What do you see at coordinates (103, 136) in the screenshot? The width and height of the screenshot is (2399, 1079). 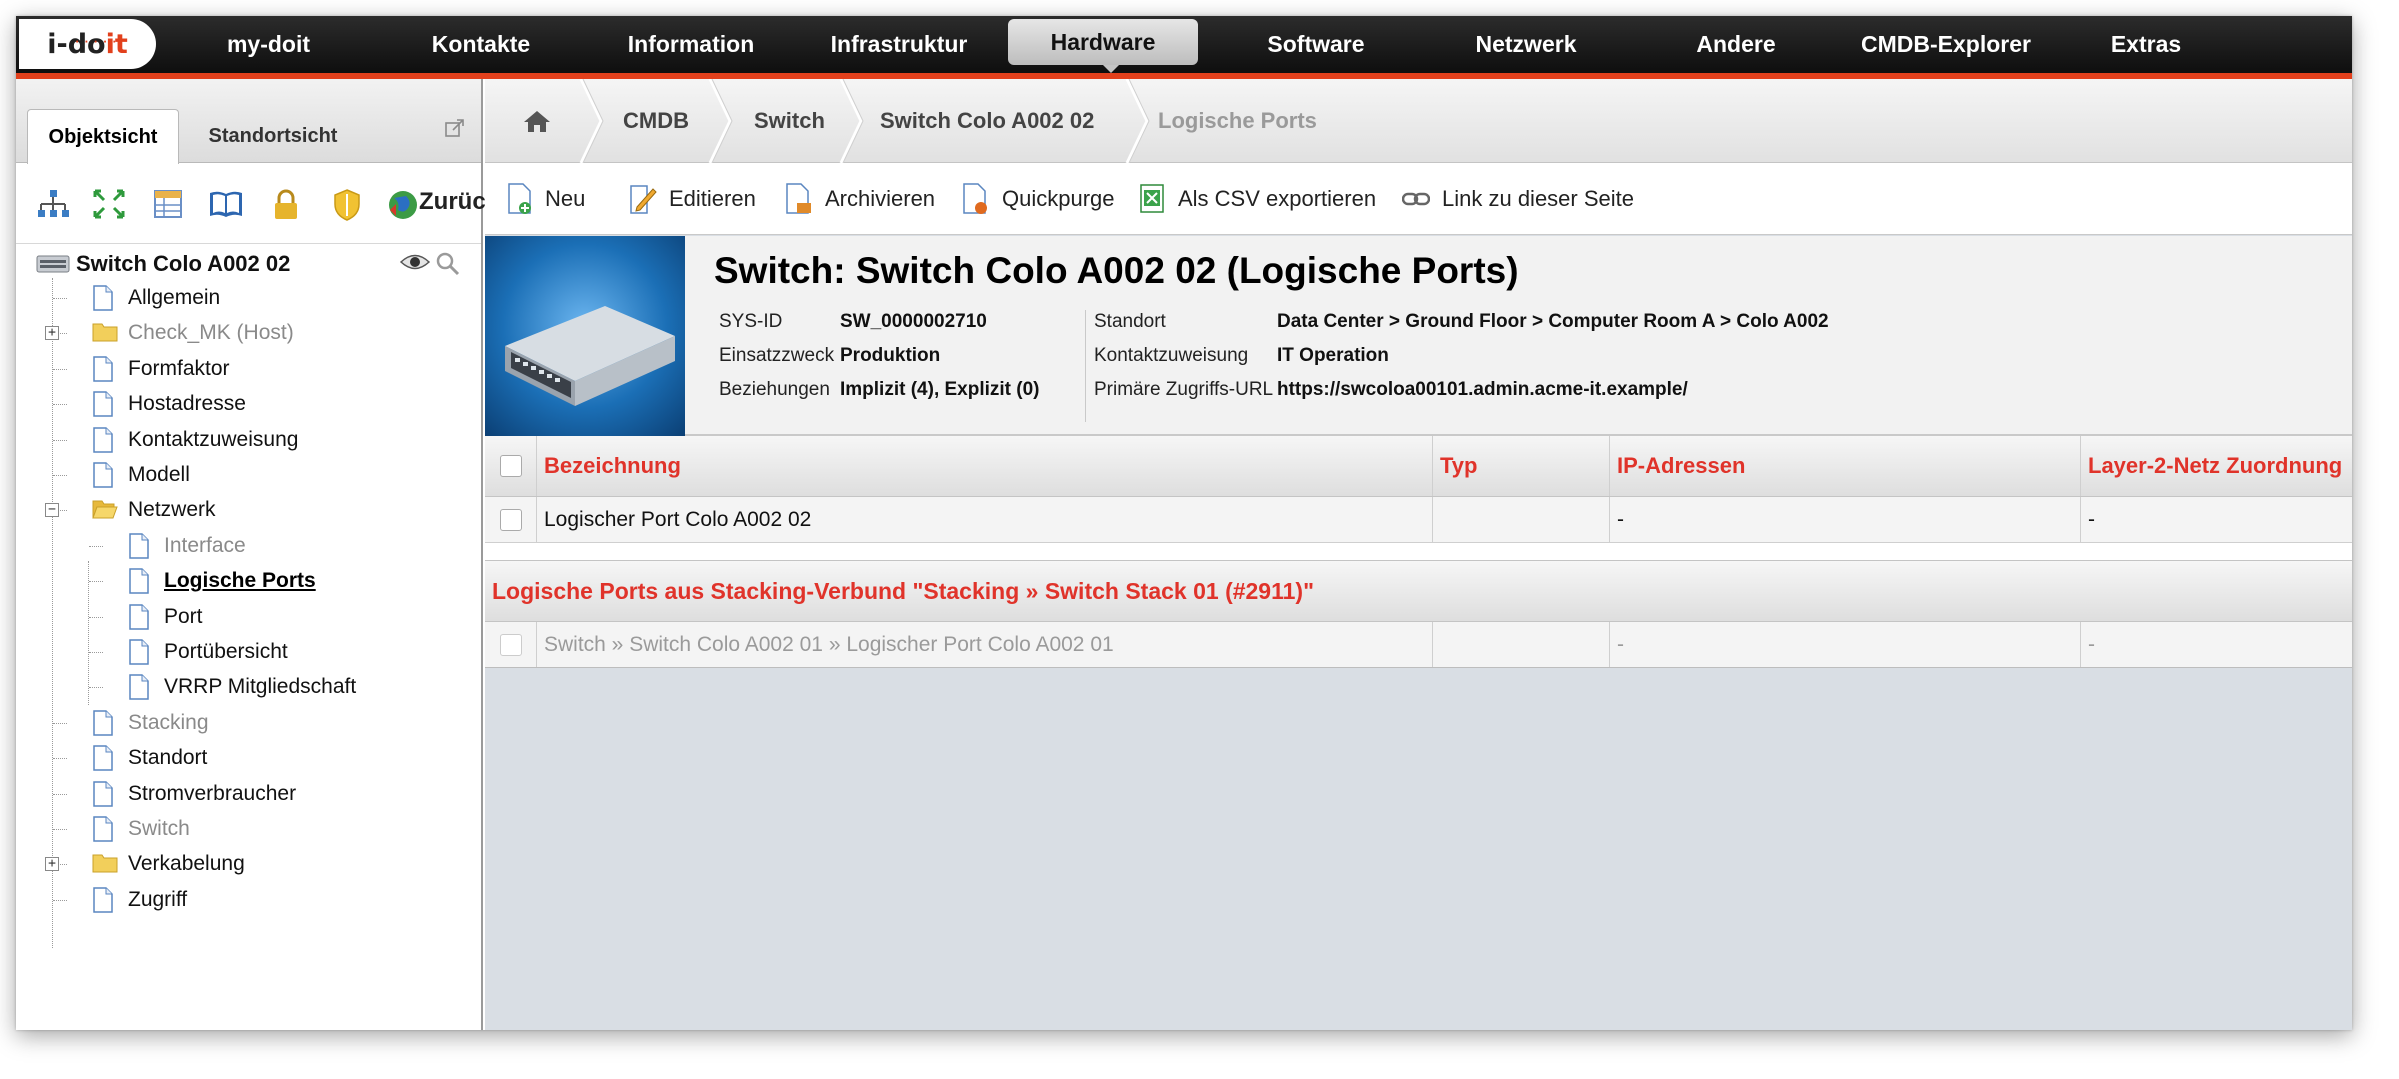 I see `tab-objektsicht: Objektsicht` at bounding box center [103, 136].